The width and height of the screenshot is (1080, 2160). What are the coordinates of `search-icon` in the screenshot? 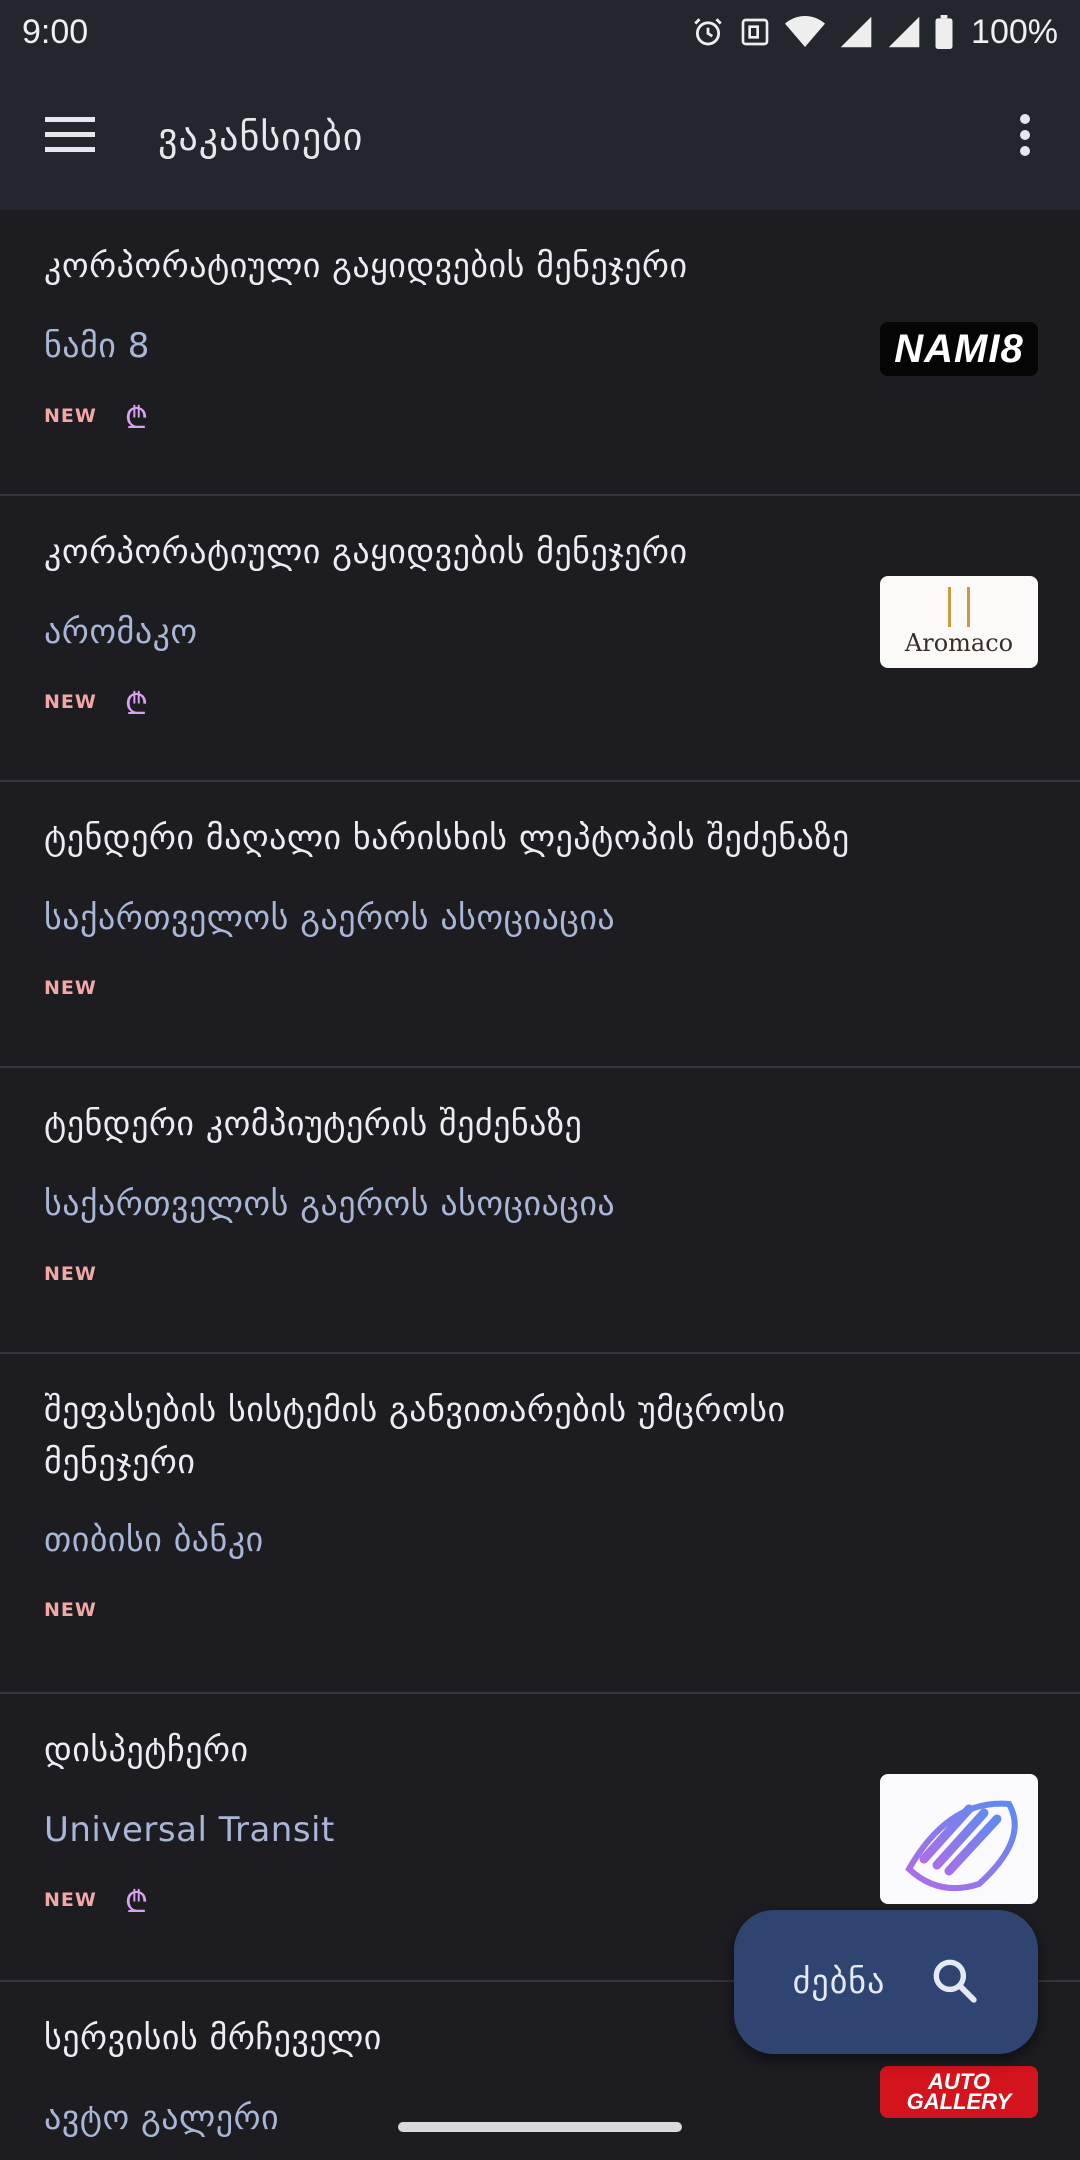 It's located at (954, 1982).